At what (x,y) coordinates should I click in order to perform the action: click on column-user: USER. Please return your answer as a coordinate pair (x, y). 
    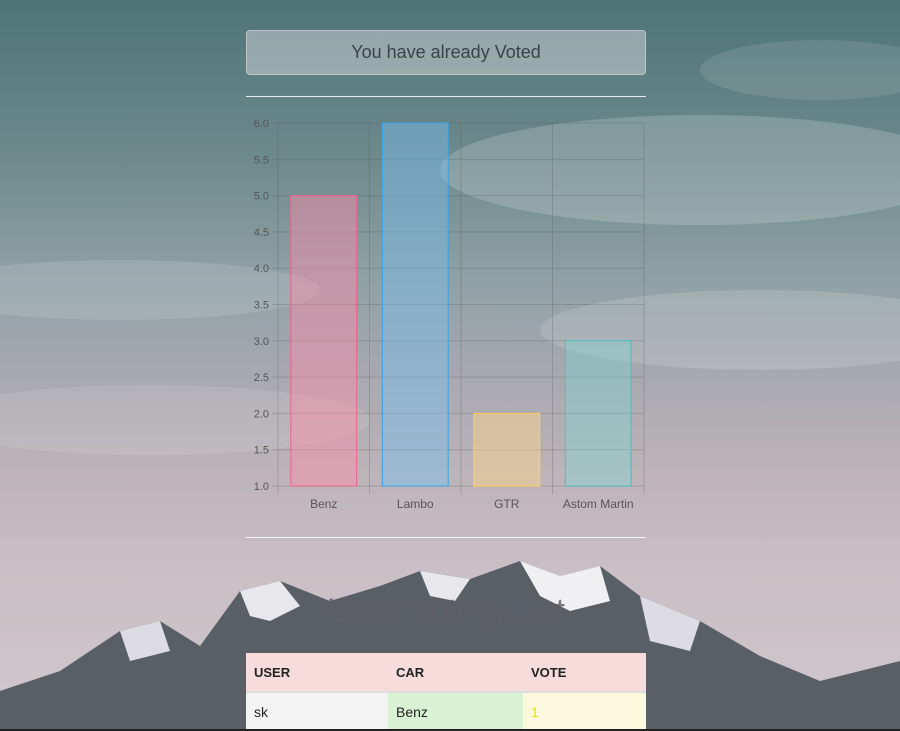
    Looking at the image, I should click on (317, 673).